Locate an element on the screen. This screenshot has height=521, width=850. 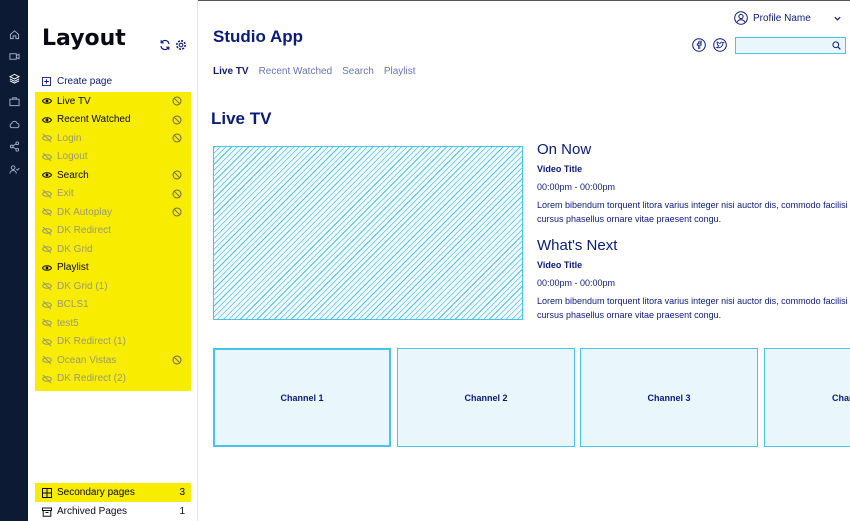
home-icon is located at coordinates (14, 34).